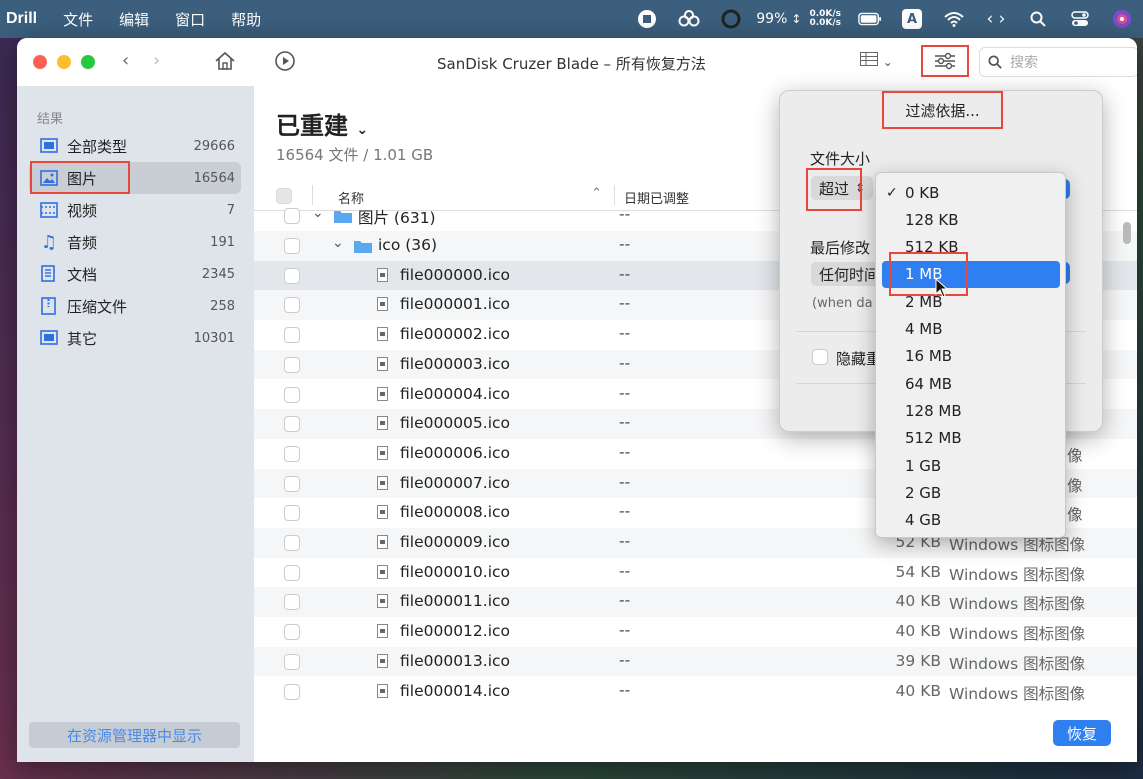  What do you see at coordinates (970, 192) in the screenshot?
I see `size-option: ✓ 0 KB` at bounding box center [970, 192].